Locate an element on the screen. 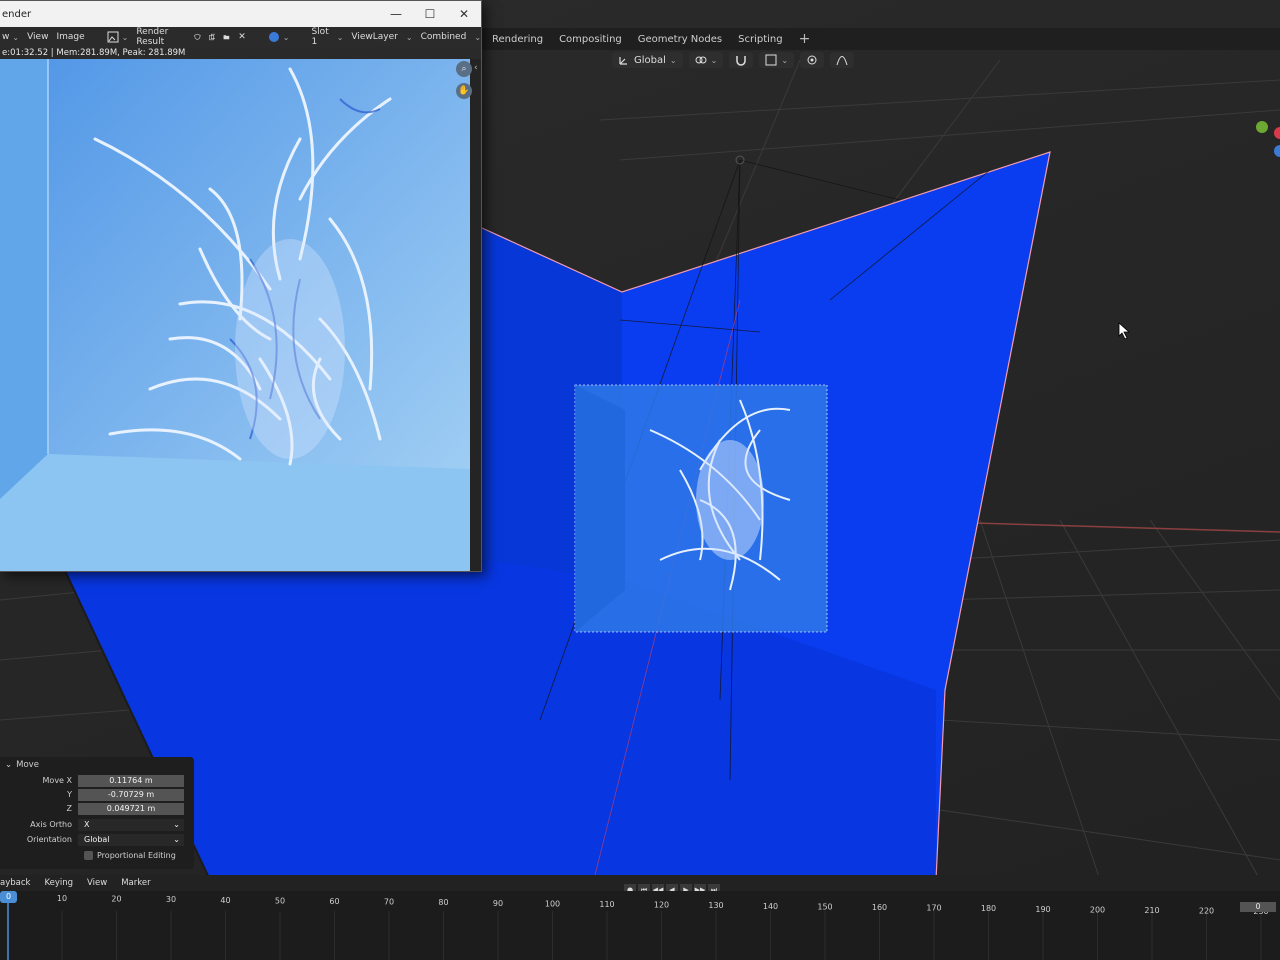 This screenshot has width=1280, height=960. zoom-icon: ⌕ is located at coordinates (464, 69).